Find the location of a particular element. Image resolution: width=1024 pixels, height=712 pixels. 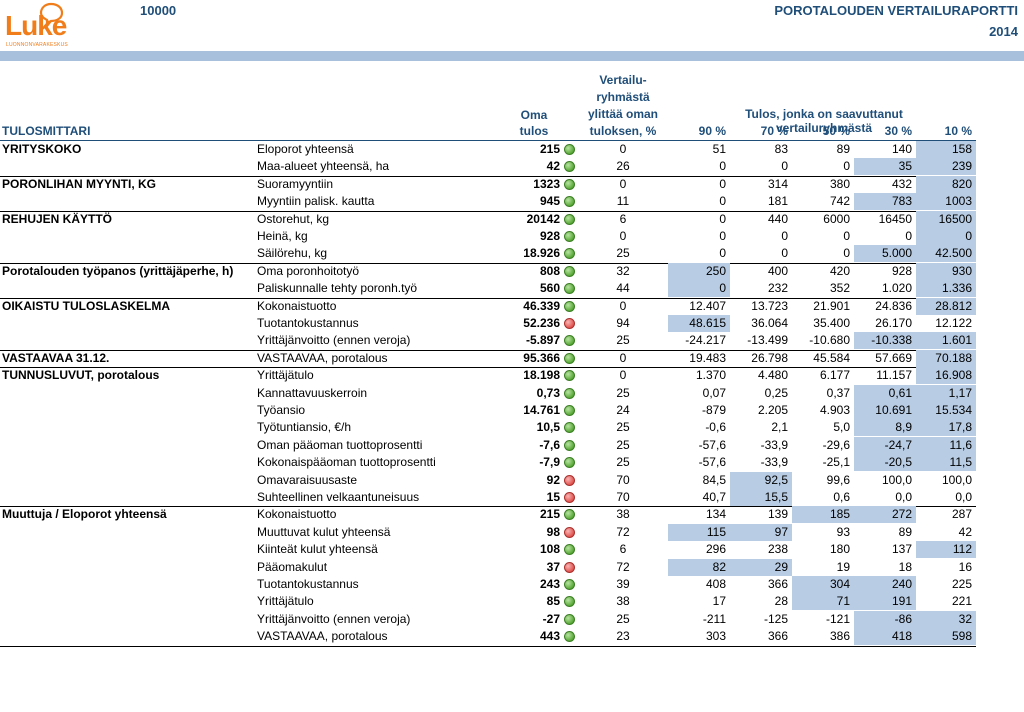

row-value-p50: 89 is located at coordinates (843, 149).